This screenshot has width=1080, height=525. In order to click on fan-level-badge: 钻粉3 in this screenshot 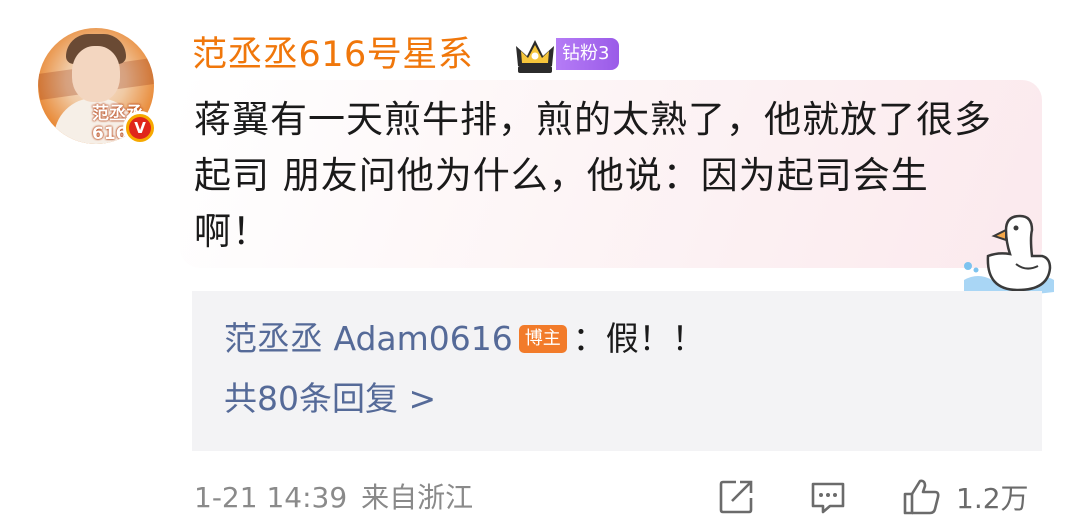, I will do `click(588, 54)`.